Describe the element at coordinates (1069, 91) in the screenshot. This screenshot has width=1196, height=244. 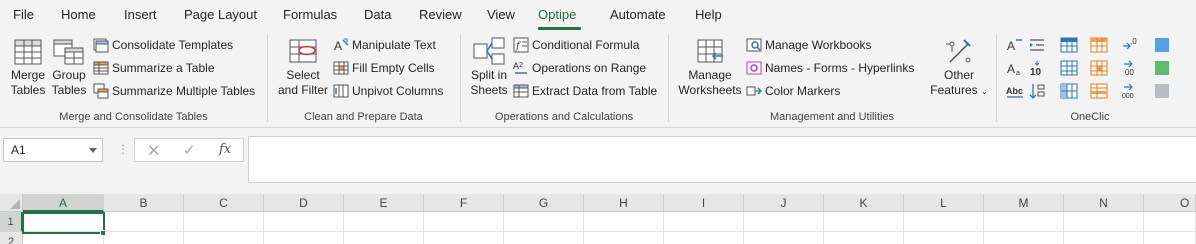
I see `table-columns-icon` at that location.